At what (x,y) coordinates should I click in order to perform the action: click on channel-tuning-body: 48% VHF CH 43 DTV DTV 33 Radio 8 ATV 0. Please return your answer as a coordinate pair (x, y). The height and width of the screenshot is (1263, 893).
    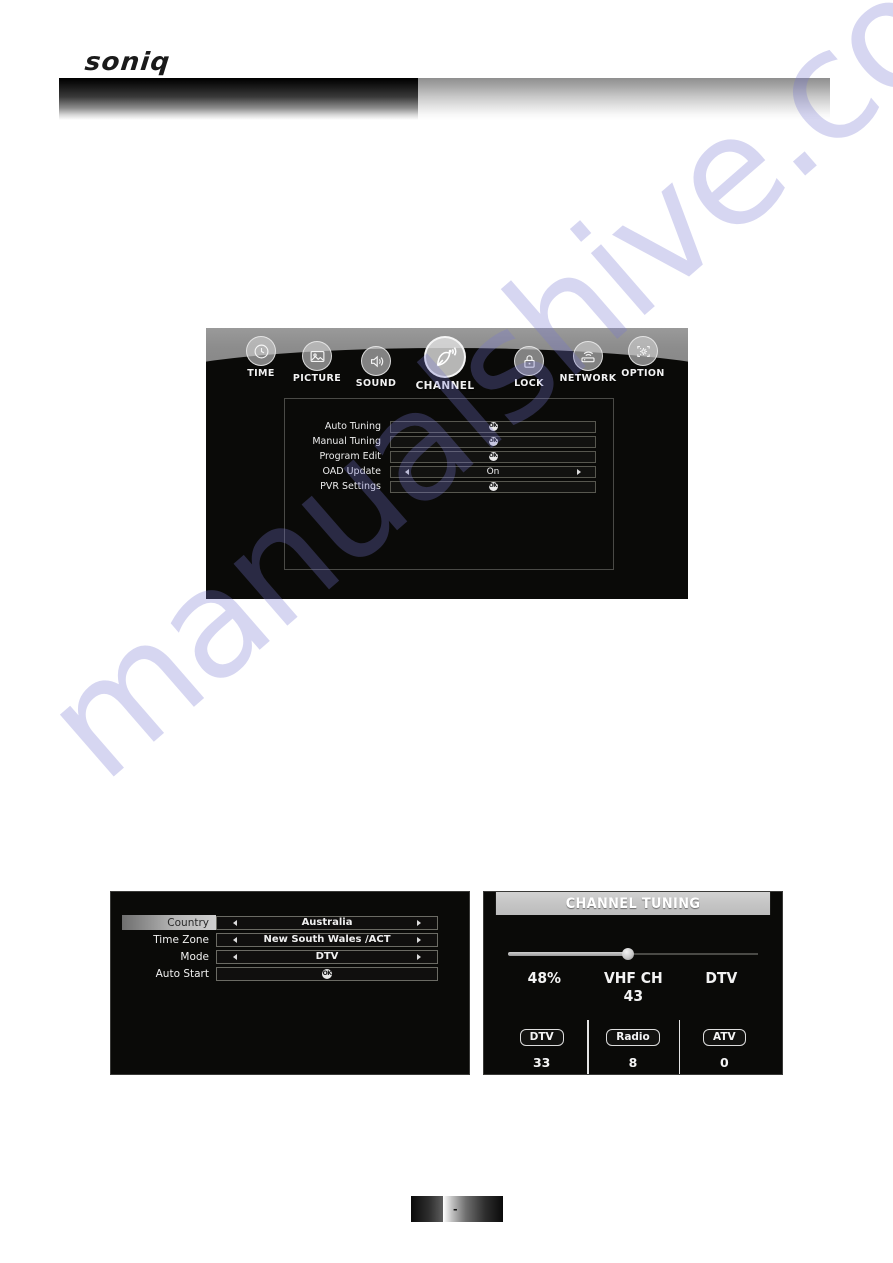
    Looking at the image, I should click on (633, 1011).